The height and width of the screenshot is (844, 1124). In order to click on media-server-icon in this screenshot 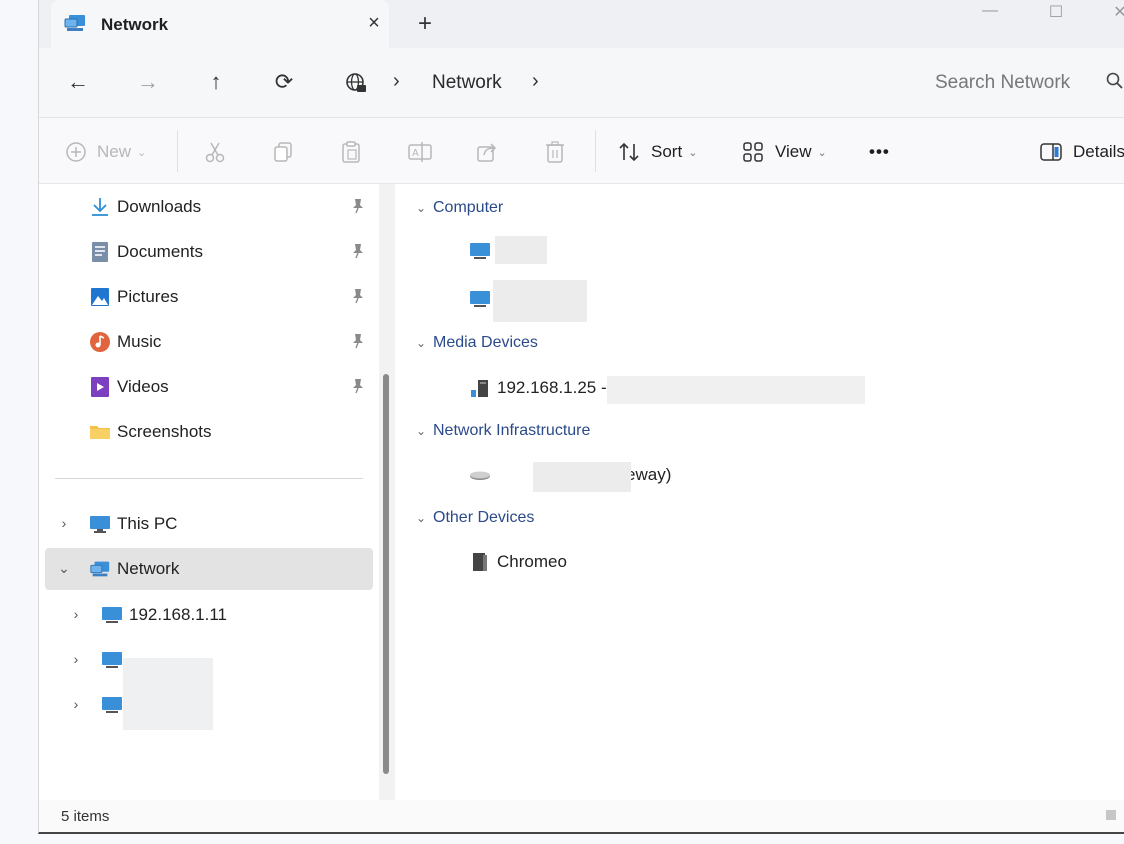, I will do `click(479, 388)`.